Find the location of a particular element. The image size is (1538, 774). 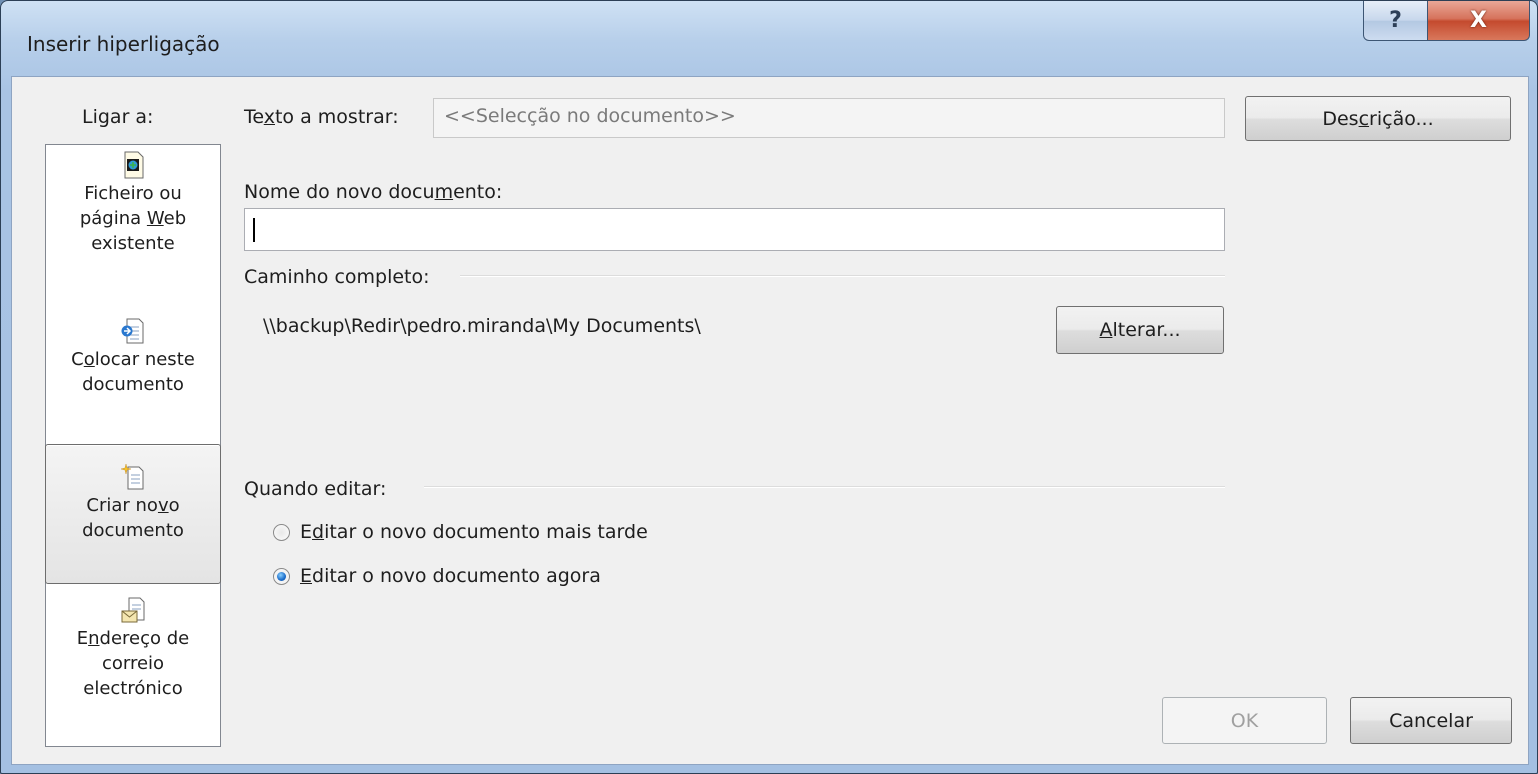

cancel-button-label: Cancelar is located at coordinates (1431, 720).